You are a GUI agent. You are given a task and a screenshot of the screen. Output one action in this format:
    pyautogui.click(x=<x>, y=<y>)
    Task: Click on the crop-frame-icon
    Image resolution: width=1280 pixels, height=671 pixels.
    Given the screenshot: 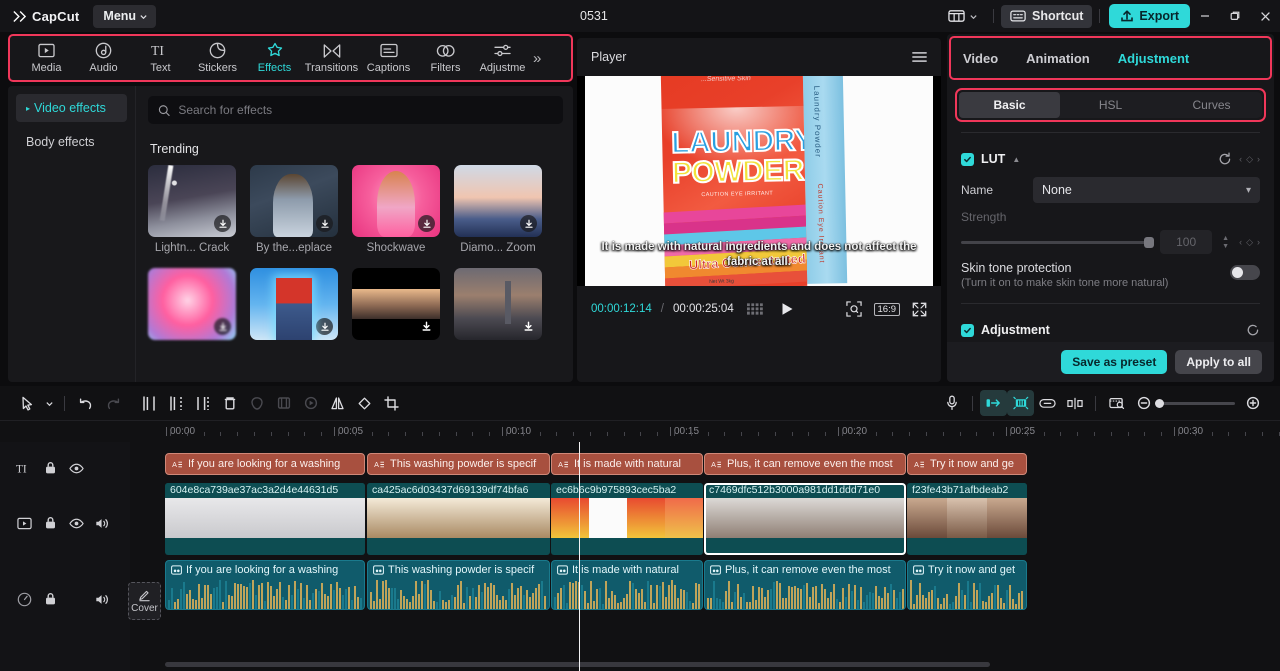 What is the action you would take?
    pyautogui.click(x=283, y=403)
    